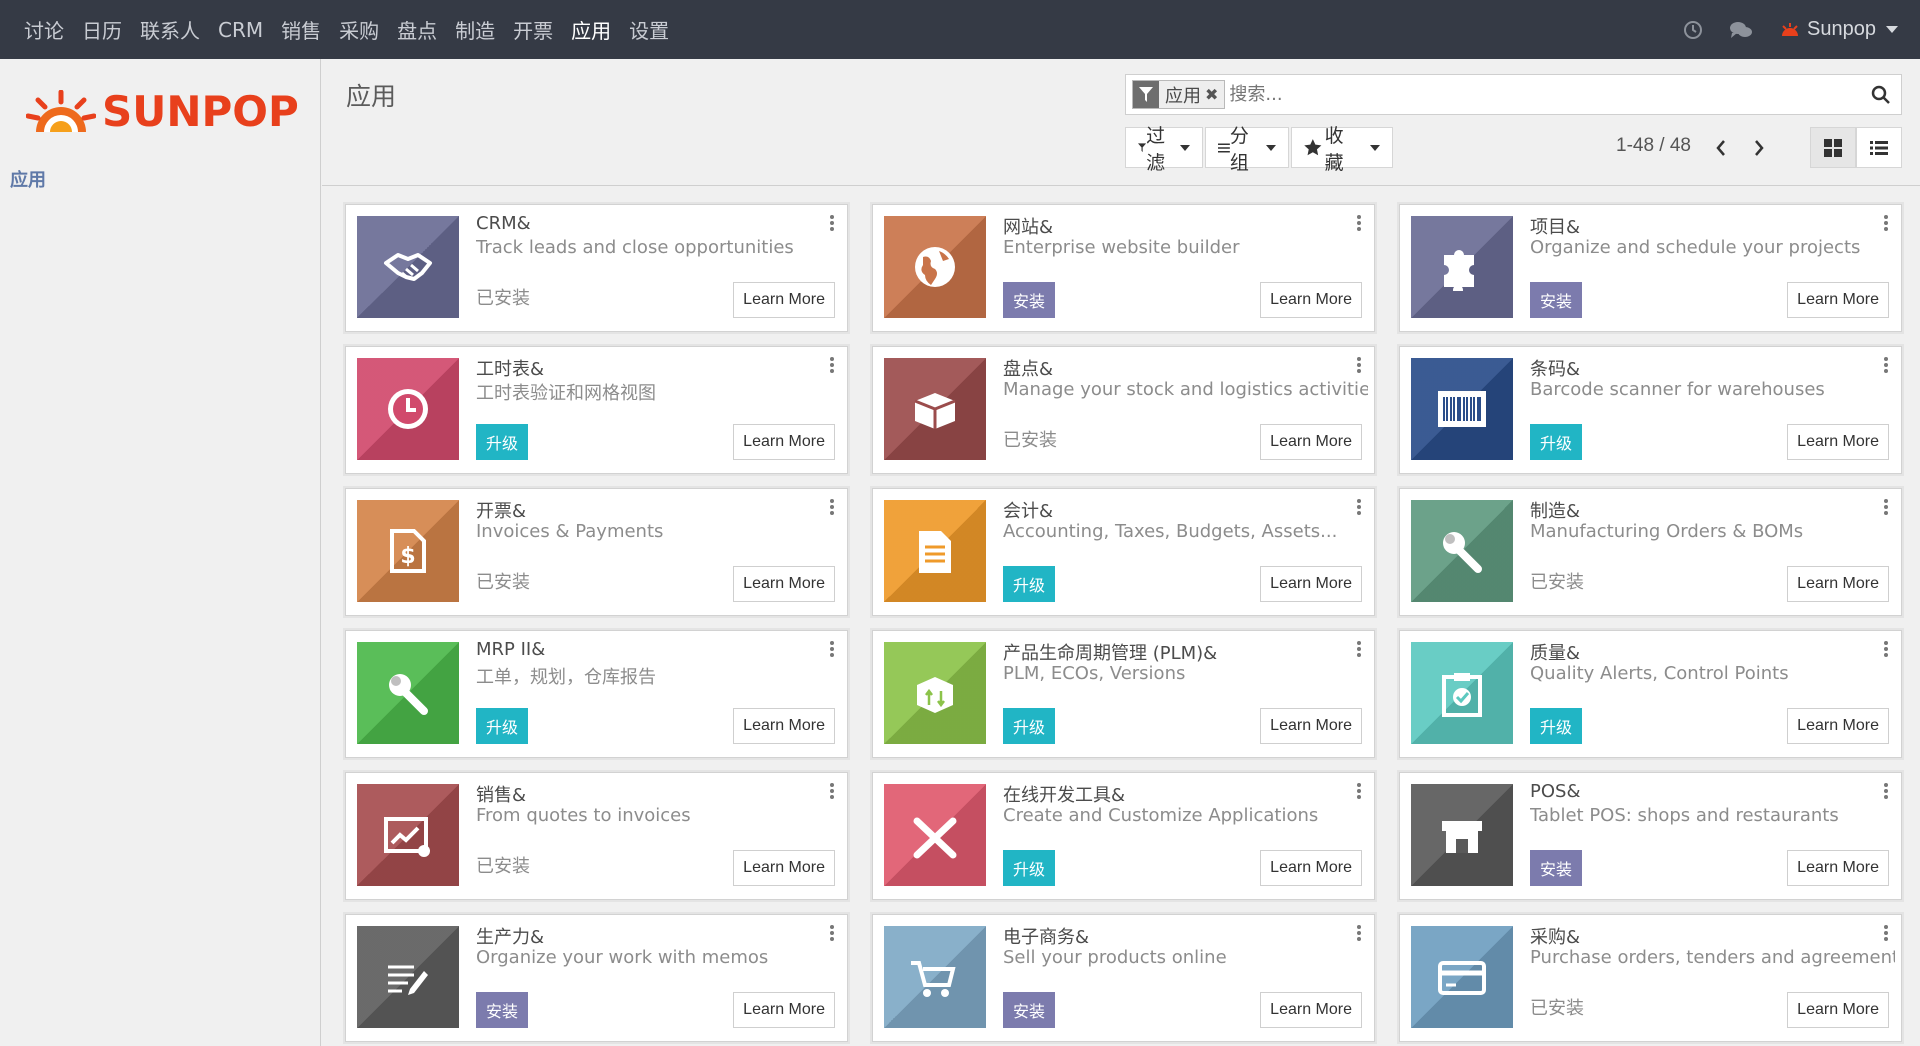 The width and height of the screenshot is (1920, 1046). Describe the element at coordinates (1342, 149) in the screenshot. I see `favorites-button: 收藏` at that location.